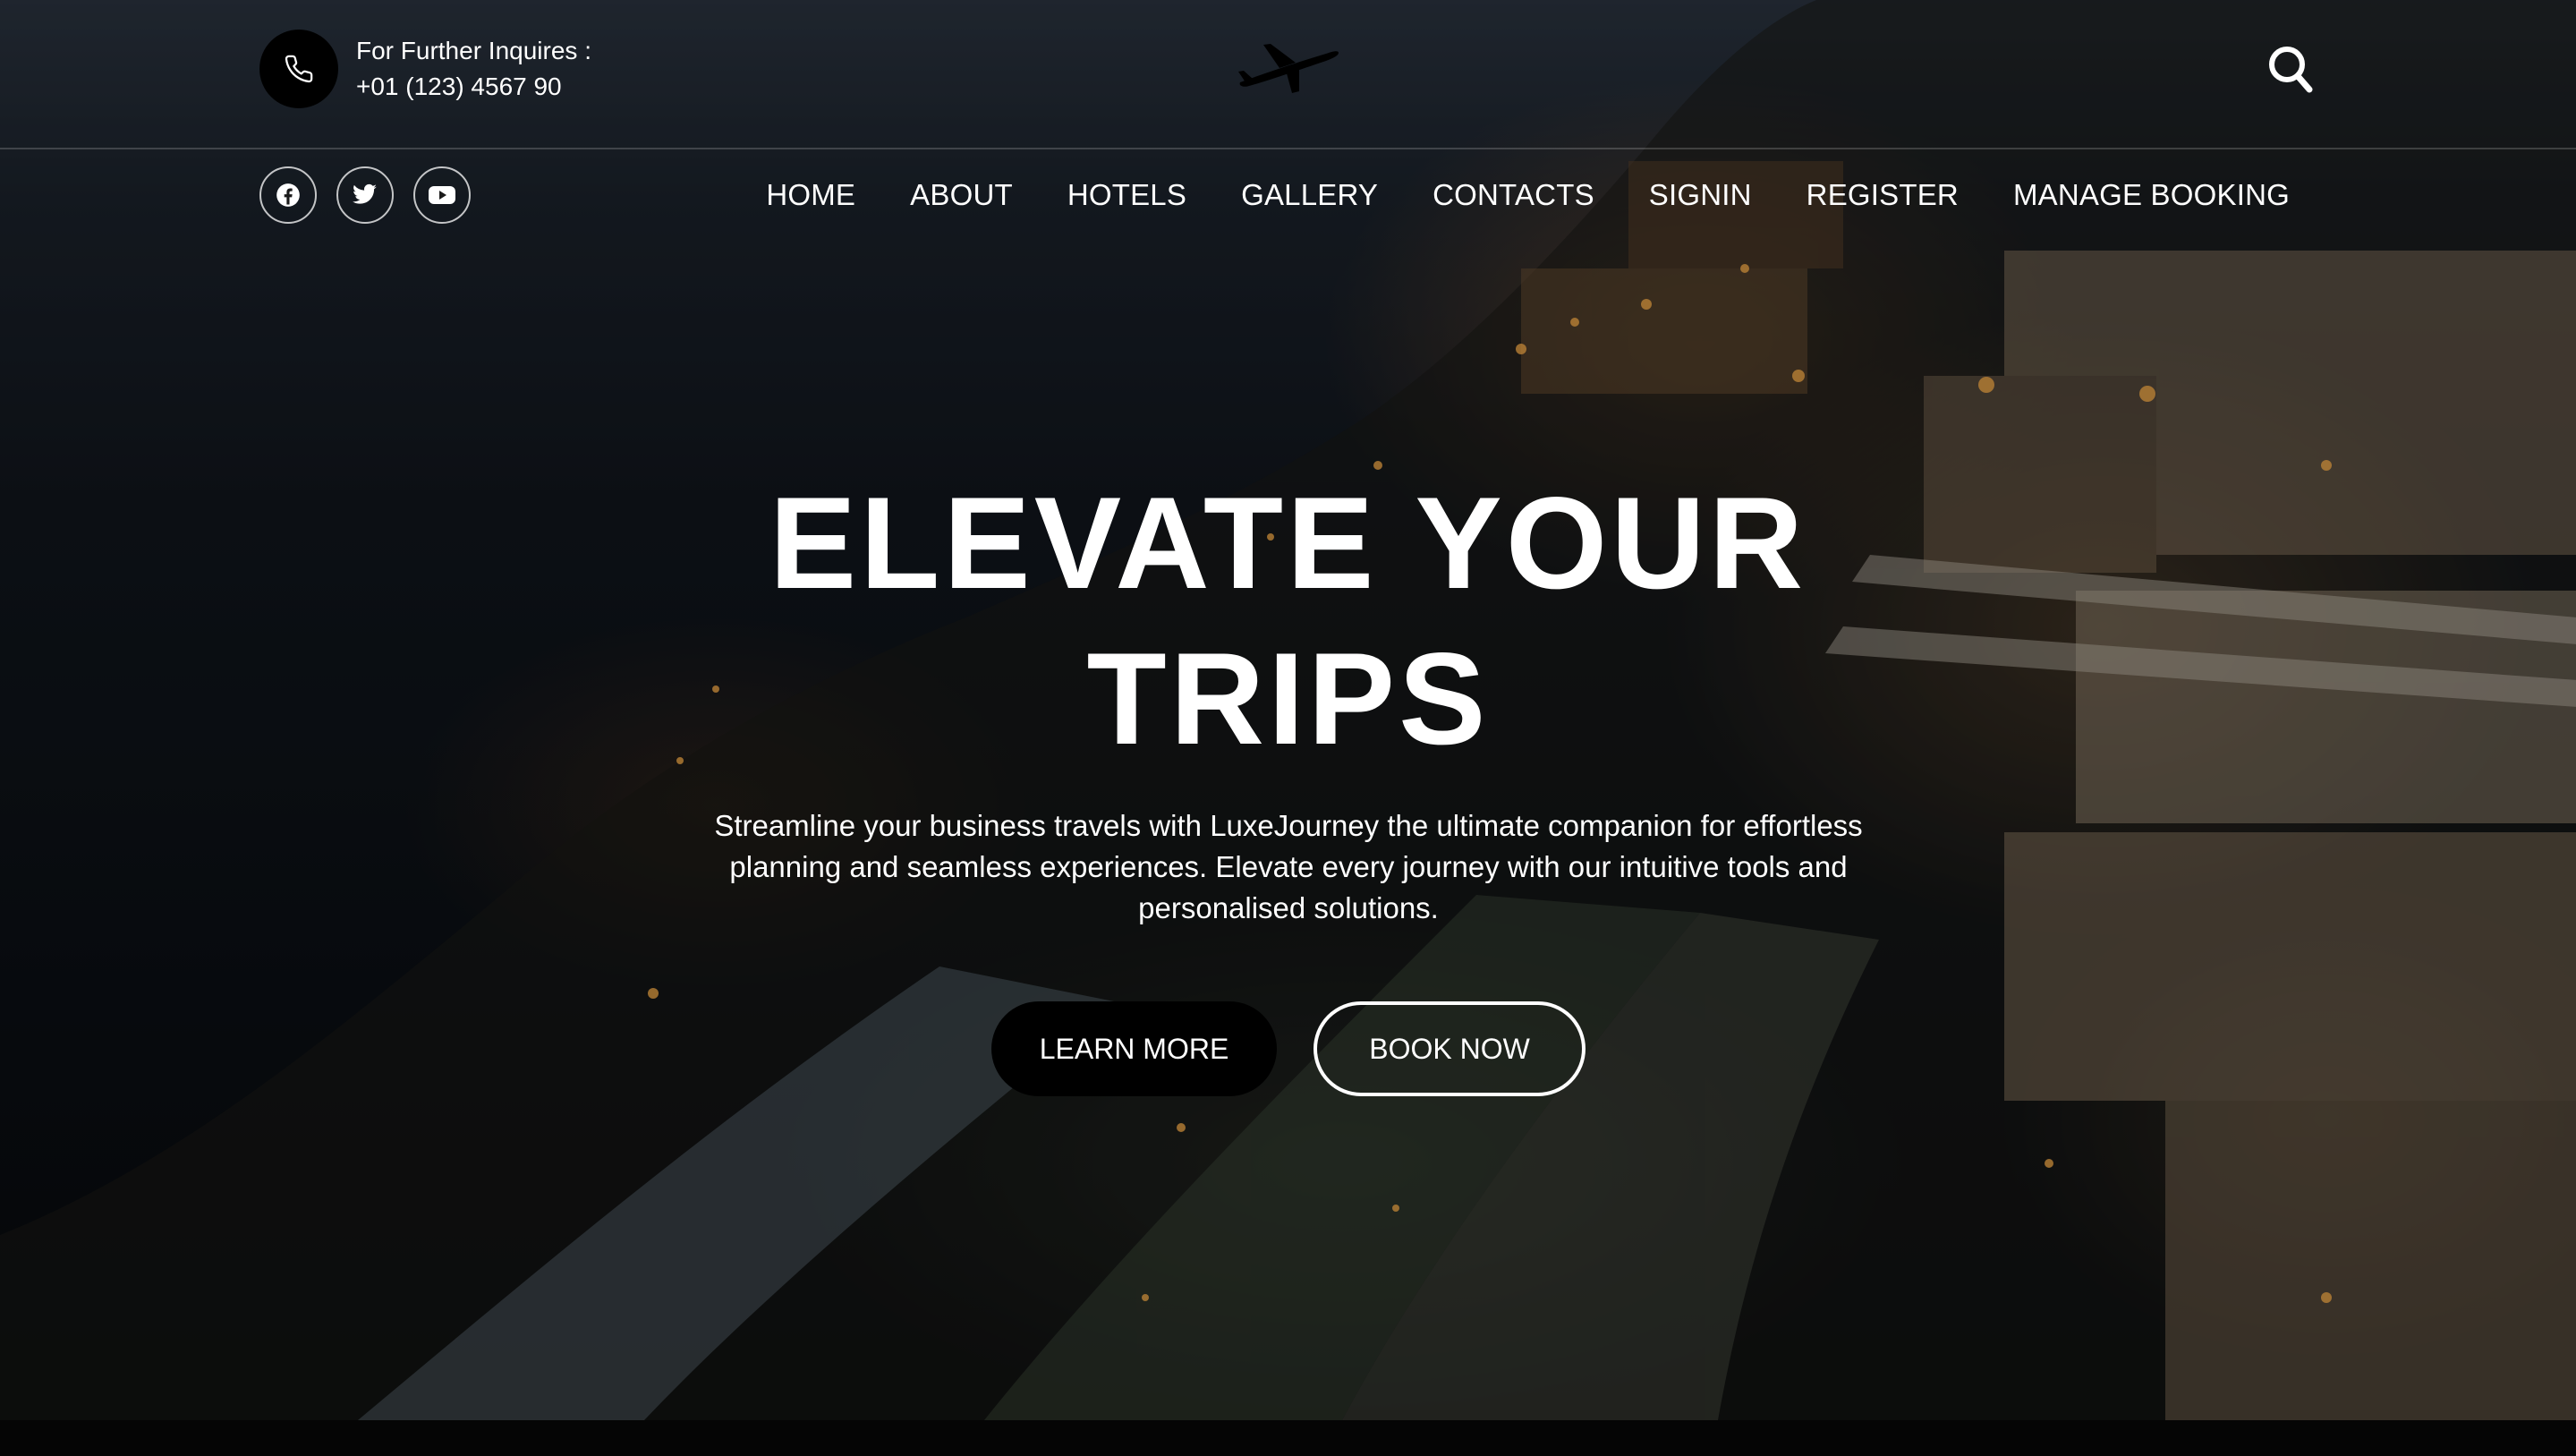  I want to click on hero-headline-line1: ELEVATE YOUR, so click(1288, 543).